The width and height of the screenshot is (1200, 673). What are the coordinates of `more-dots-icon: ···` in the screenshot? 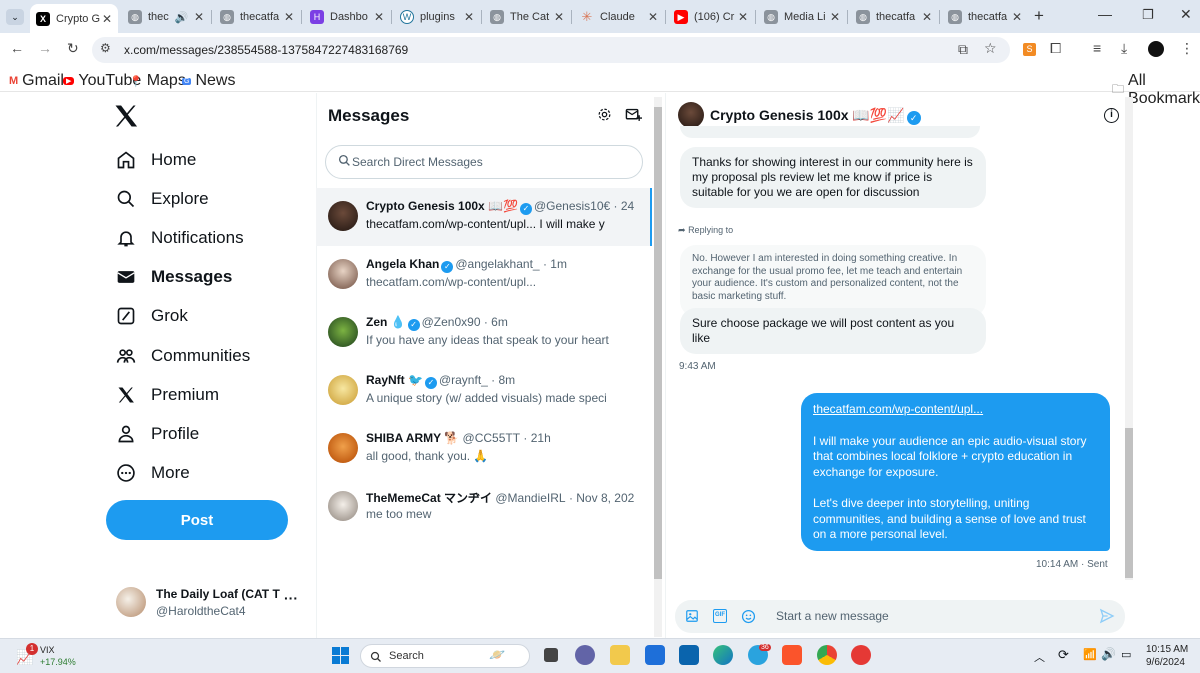 It's located at (291, 598).